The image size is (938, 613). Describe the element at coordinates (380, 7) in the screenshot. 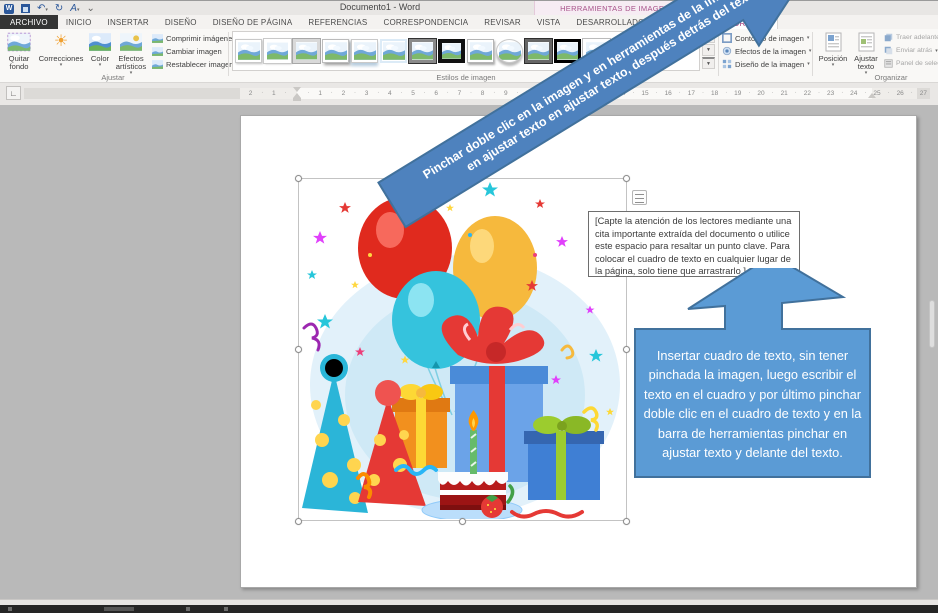

I see `document-title: Documento1 - Word` at that location.